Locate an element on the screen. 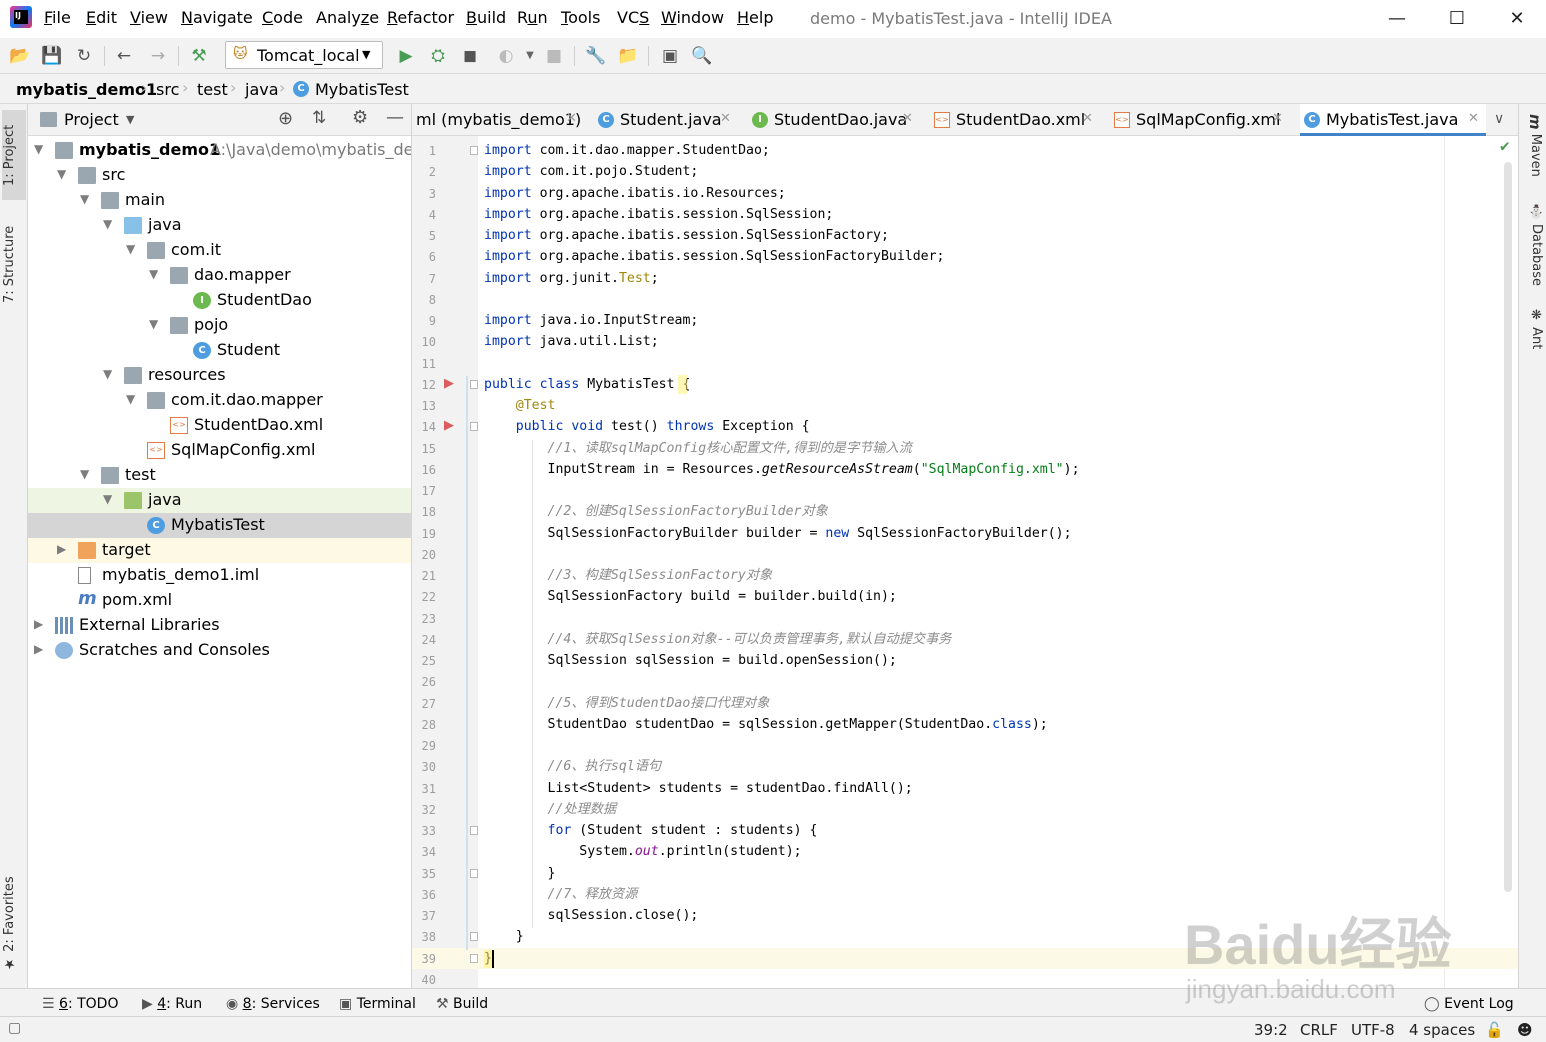 The width and height of the screenshot is (1546, 1042). collapse-all-icon: ⇅ is located at coordinates (319, 118).